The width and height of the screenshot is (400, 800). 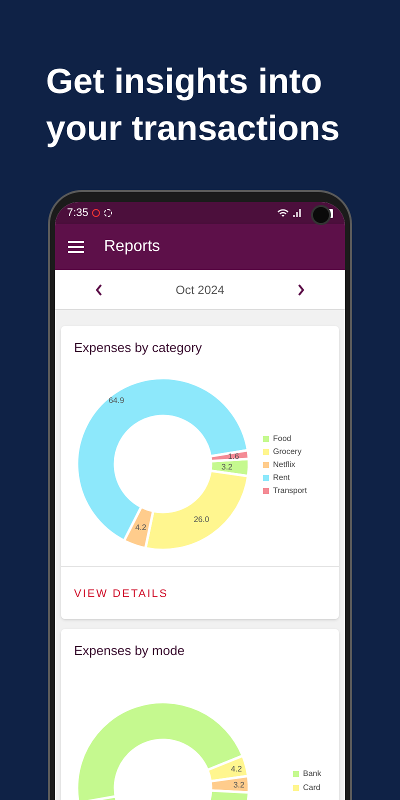 What do you see at coordinates (129, 651) in the screenshot?
I see `card-title: Expenses by mode` at bounding box center [129, 651].